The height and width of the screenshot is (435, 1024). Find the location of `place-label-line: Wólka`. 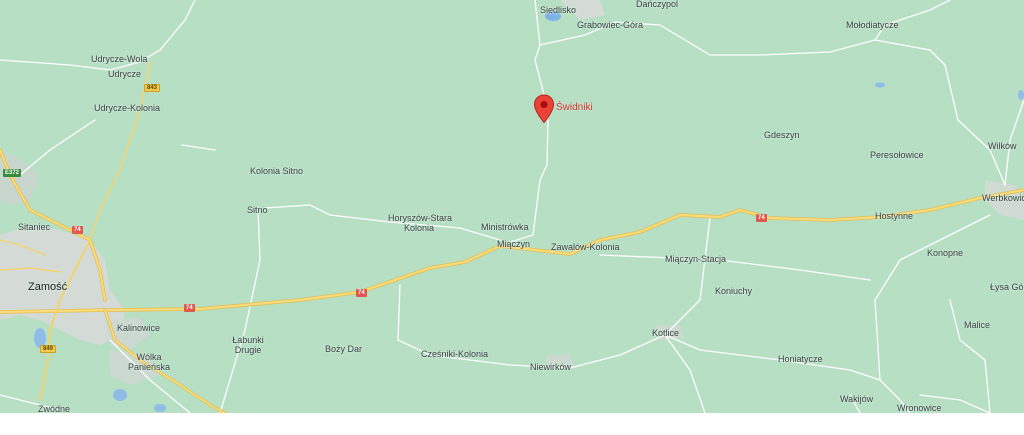

place-label-line: Wólka is located at coordinates (149, 357).